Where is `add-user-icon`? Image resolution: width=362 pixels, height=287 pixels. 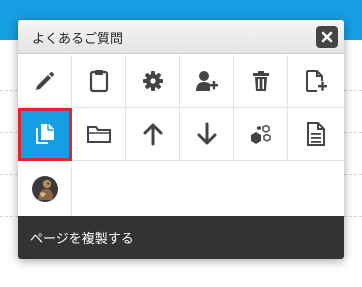
add-user-icon is located at coordinates (206, 81).